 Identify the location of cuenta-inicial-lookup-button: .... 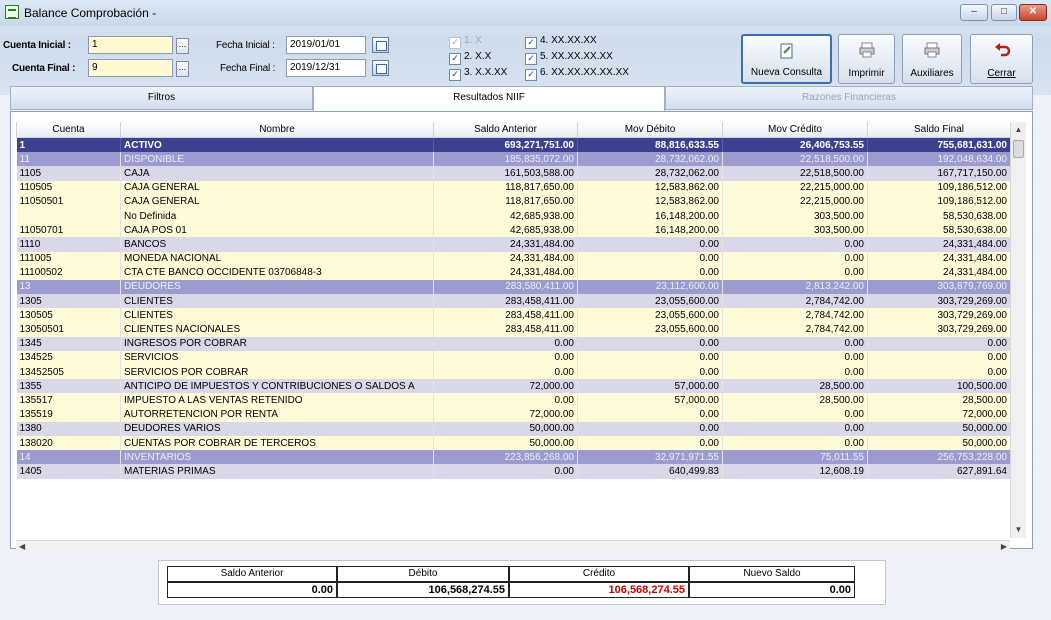
(182, 46).